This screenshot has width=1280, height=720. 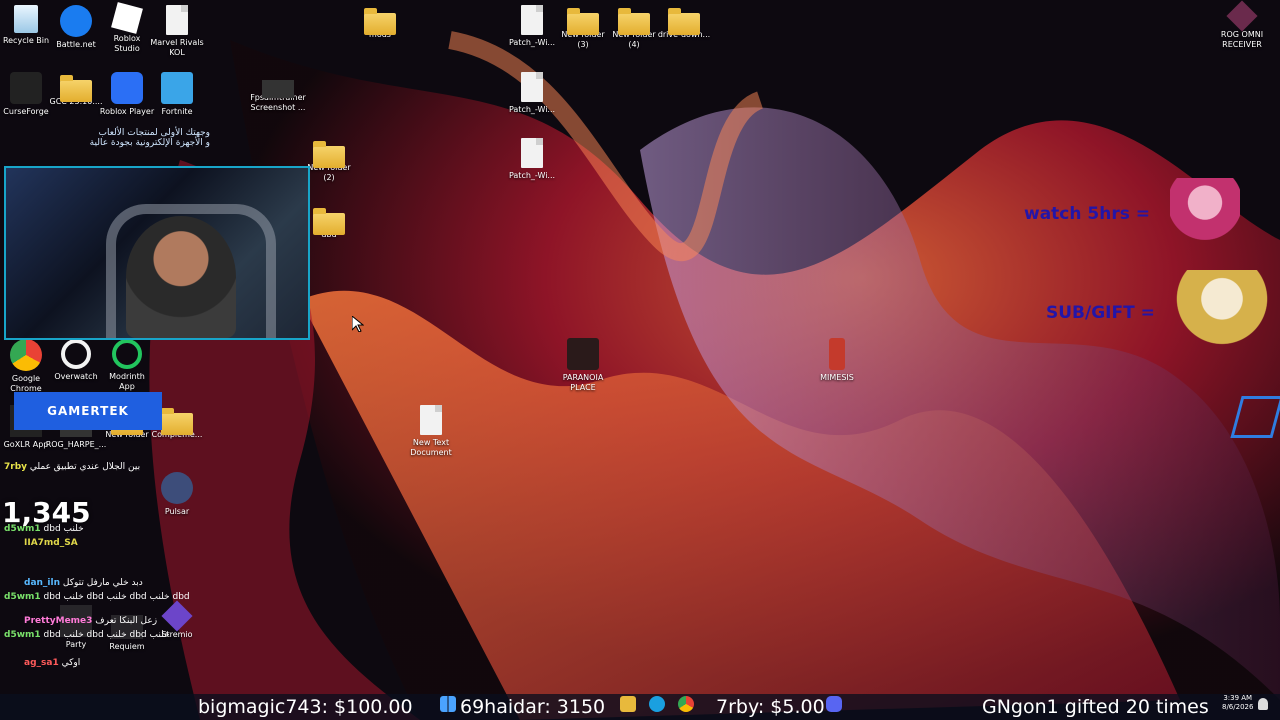 I want to click on chat-text: dbd خلنب dbd خلنب dbd خلنب dbd, so click(x=116, y=597).